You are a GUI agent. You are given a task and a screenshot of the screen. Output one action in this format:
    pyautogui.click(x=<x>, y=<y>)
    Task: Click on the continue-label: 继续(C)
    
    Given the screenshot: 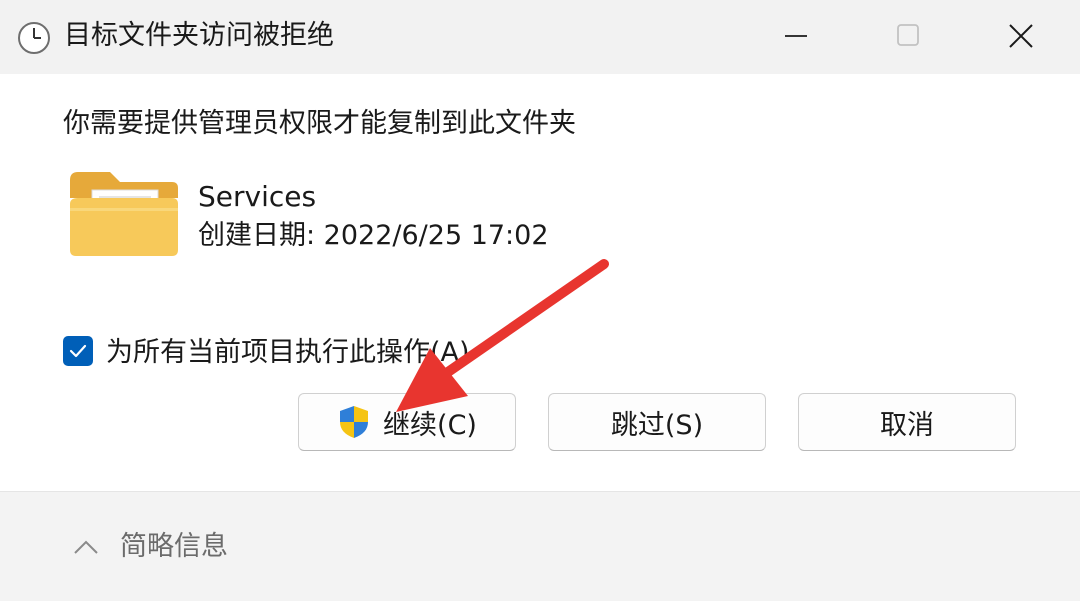 What is the action you would take?
    pyautogui.click(x=430, y=425)
    